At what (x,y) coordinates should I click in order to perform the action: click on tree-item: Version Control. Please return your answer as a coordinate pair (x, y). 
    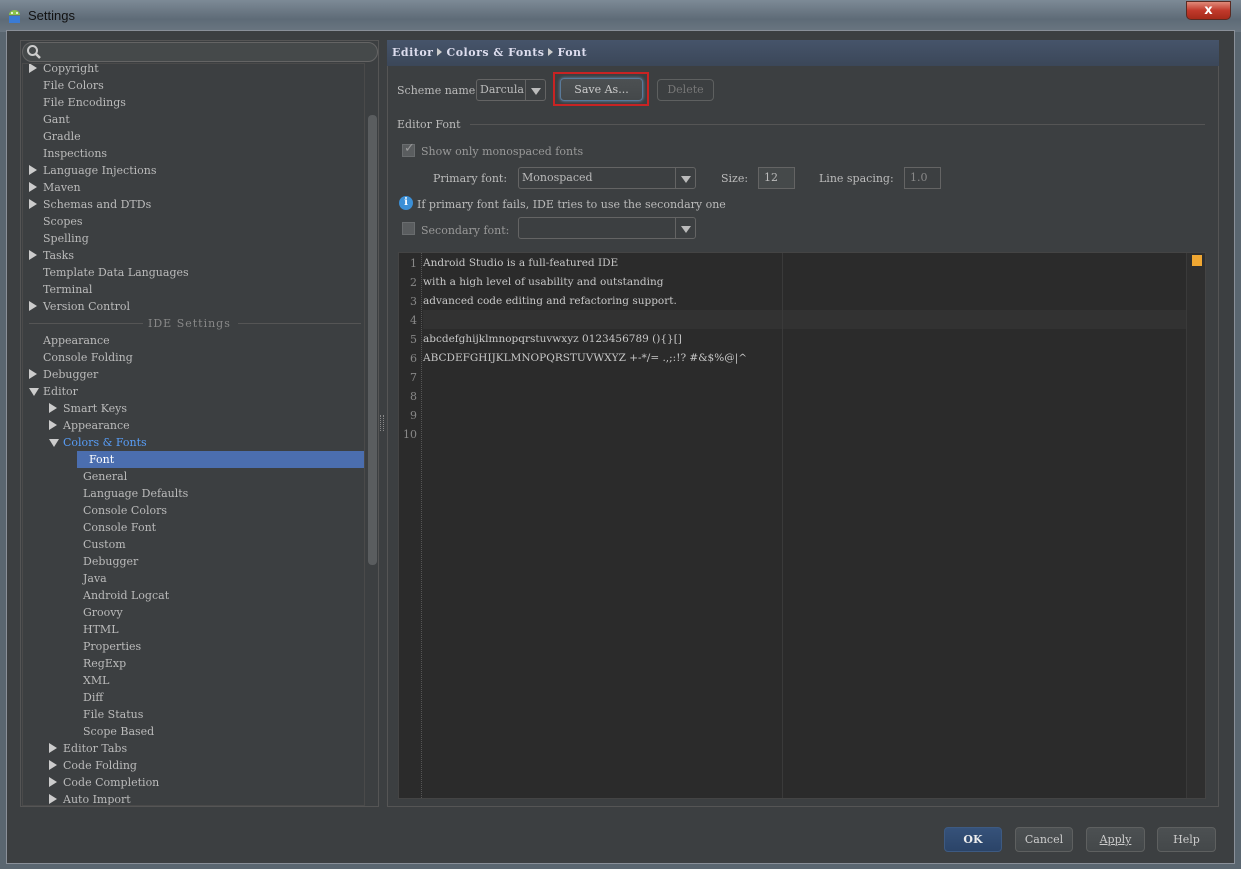
    Looking at the image, I should click on (193, 306).